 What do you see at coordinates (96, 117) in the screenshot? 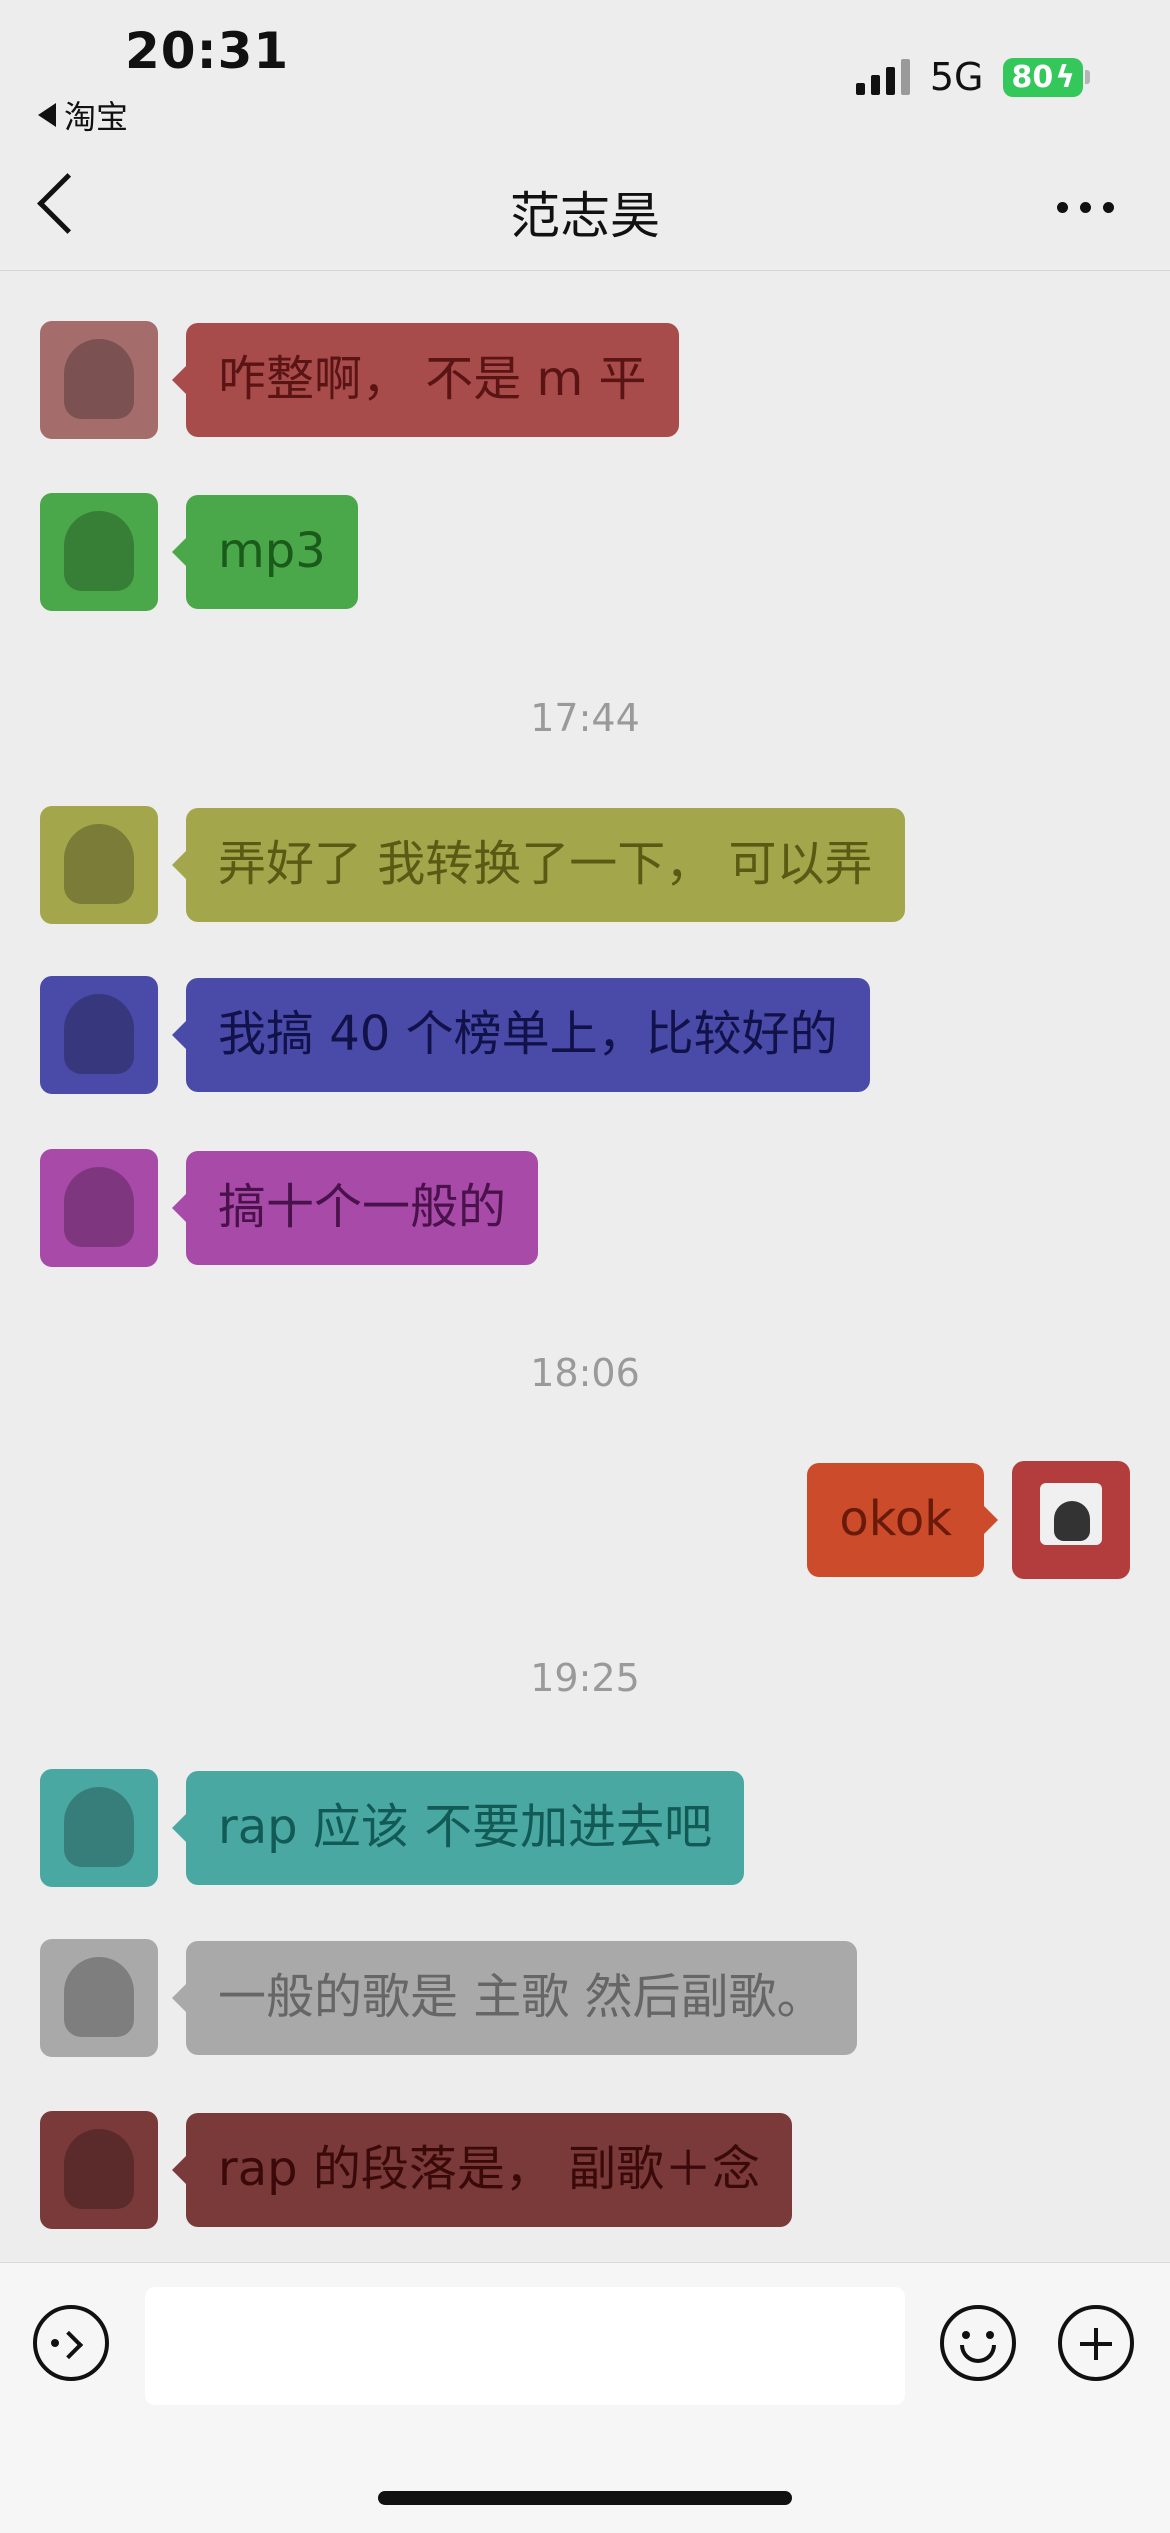
I see `back-app-label: 淘宝` at bounding box center [96, 117].